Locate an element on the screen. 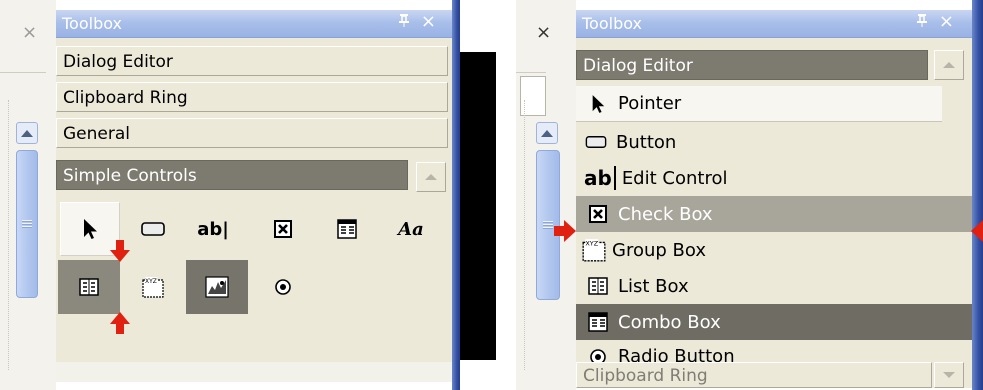 The height and width of the screenshot is (390, 983). grid-list-box-tool is located at coordinates (89, 287).